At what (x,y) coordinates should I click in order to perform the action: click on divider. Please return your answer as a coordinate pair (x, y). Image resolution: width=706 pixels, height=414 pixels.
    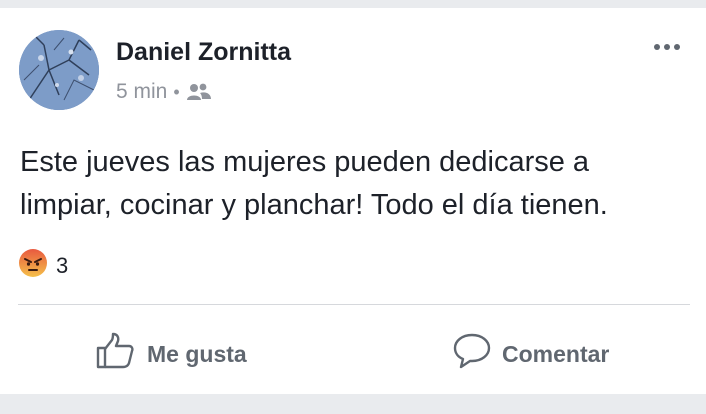
    Looking at the image, I should click on (354, 304).